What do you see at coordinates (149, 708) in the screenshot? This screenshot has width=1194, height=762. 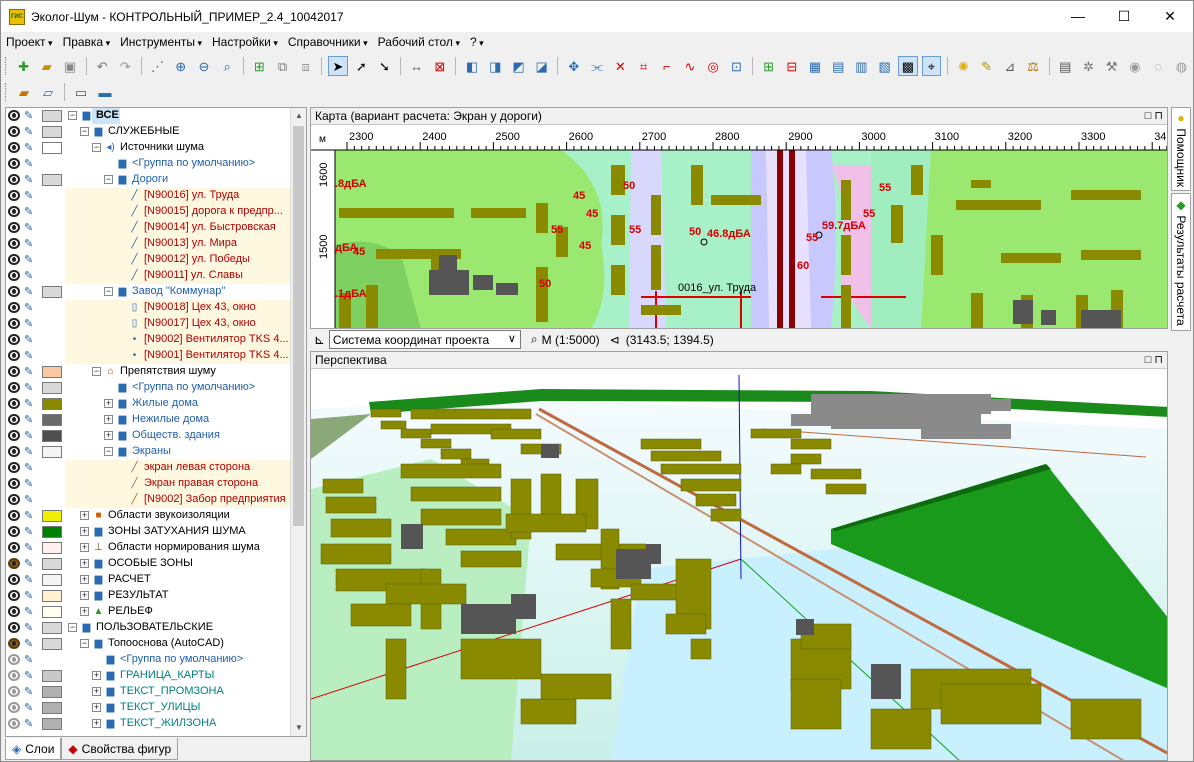 I see `layer-row: ✎ + ▆ ТЕКСТ_УЛИЦЫ` at bounding box center [149, 708].